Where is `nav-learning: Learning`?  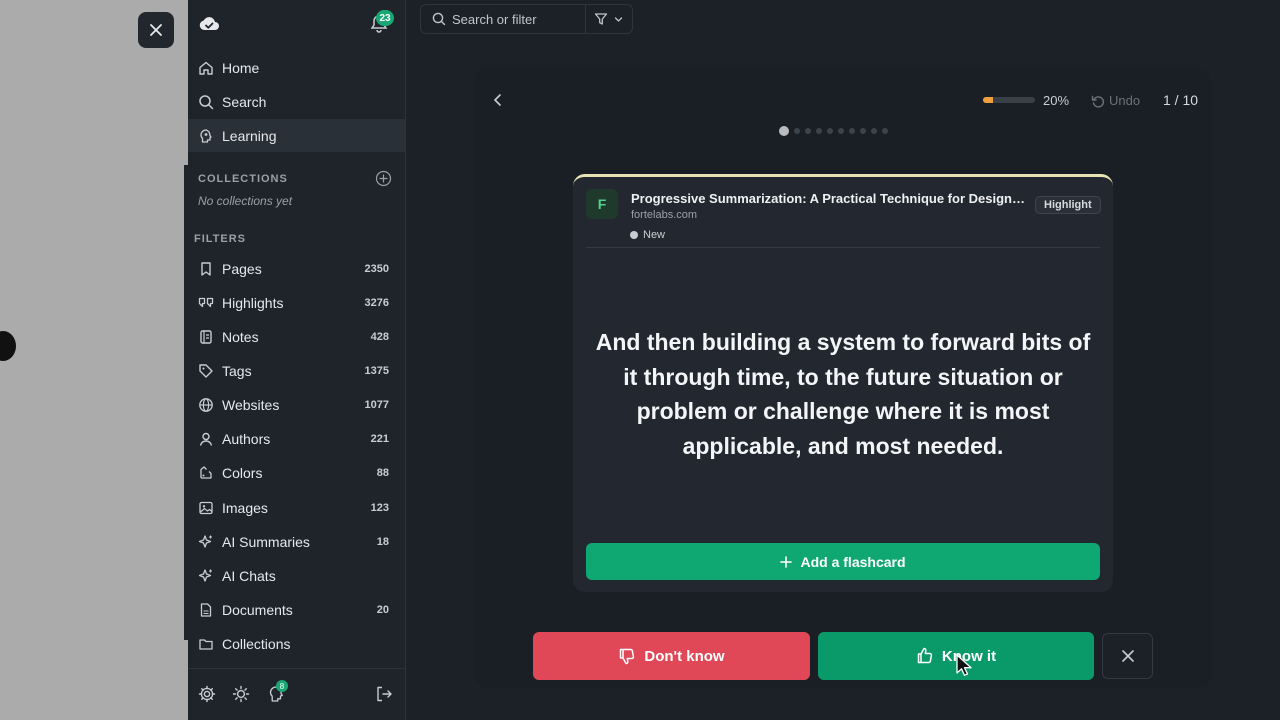
nav-learning: Learning is located at coordinates (296, 135).